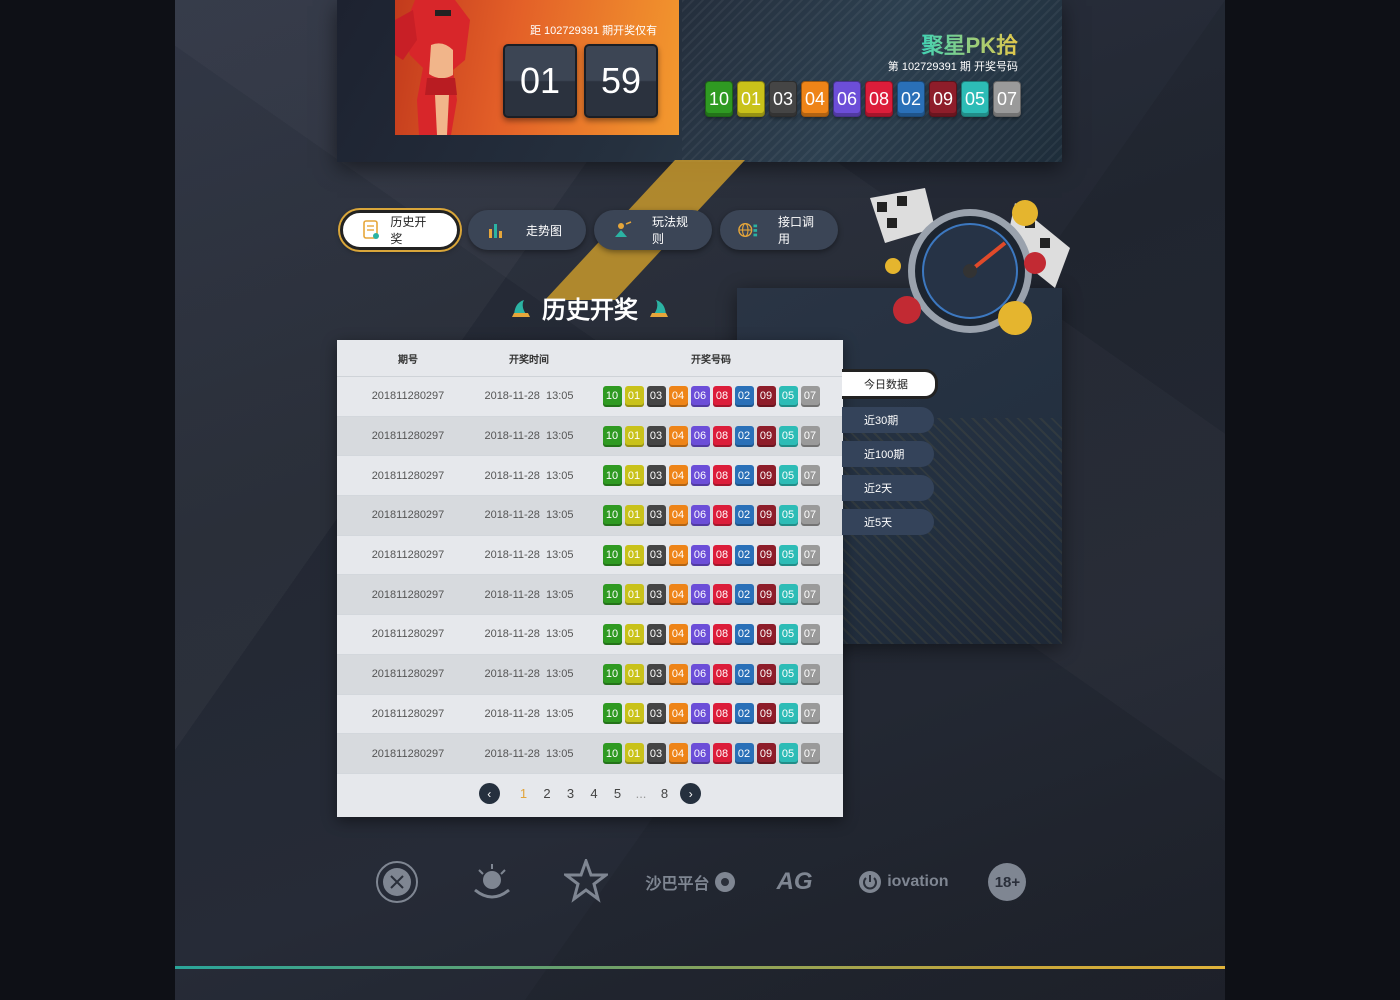  I want to click on decor-right-icon, so click(659, 308).